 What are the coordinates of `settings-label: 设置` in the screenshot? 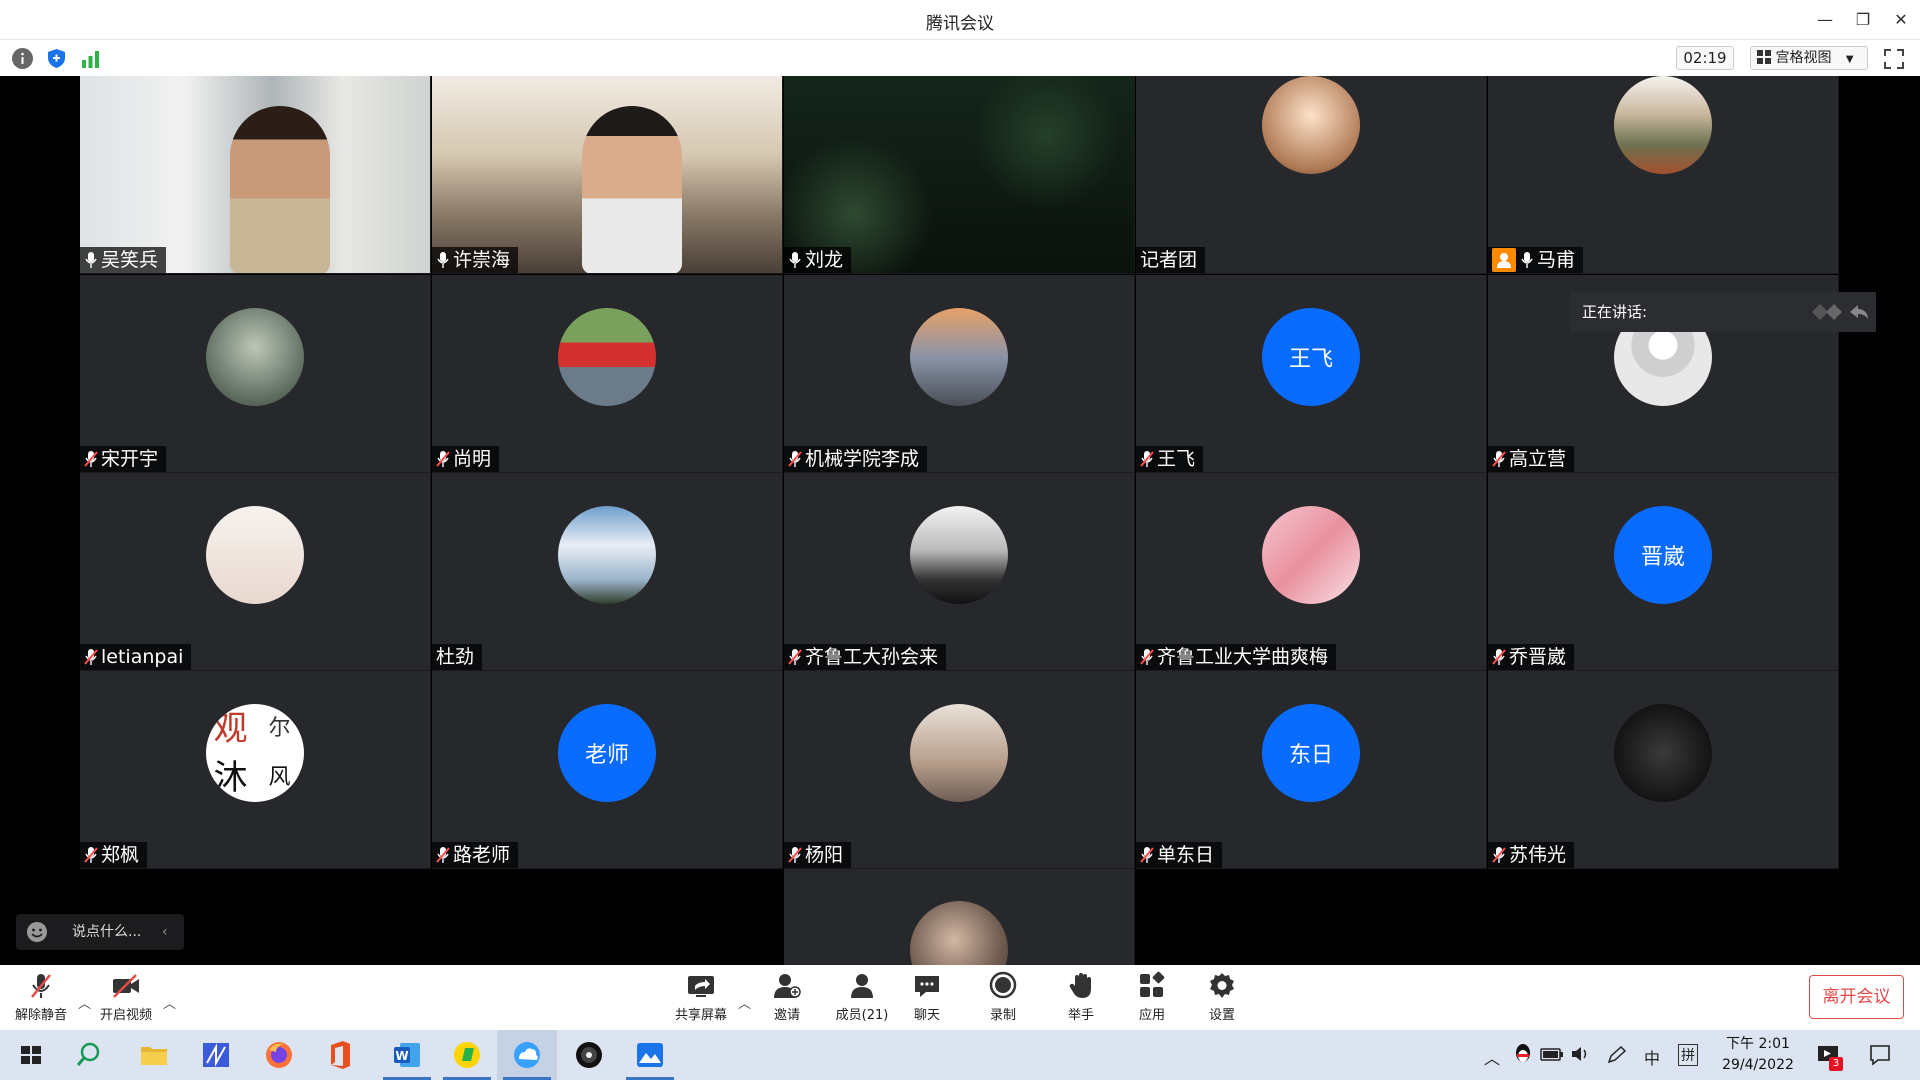 It's located at (1221, 1015).